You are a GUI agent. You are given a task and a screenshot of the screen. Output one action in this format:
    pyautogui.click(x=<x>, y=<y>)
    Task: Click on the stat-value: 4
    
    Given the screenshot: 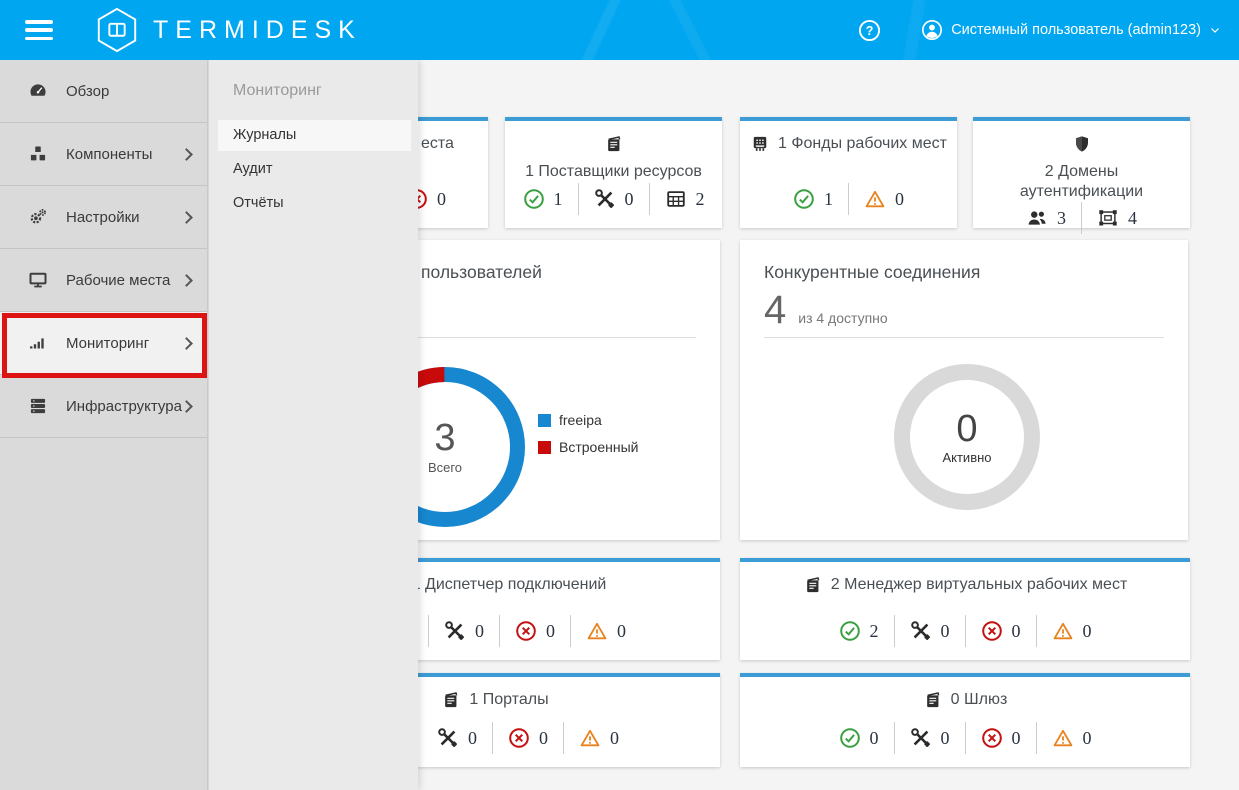 What is the action you would take?
    pyautogui.click(x=1132, y=217)
    